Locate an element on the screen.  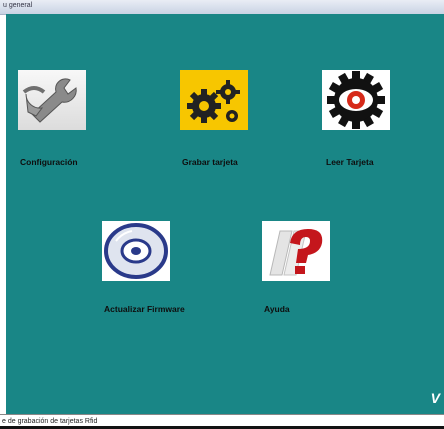
title-bar: u general is located at coordinates (222, 7).